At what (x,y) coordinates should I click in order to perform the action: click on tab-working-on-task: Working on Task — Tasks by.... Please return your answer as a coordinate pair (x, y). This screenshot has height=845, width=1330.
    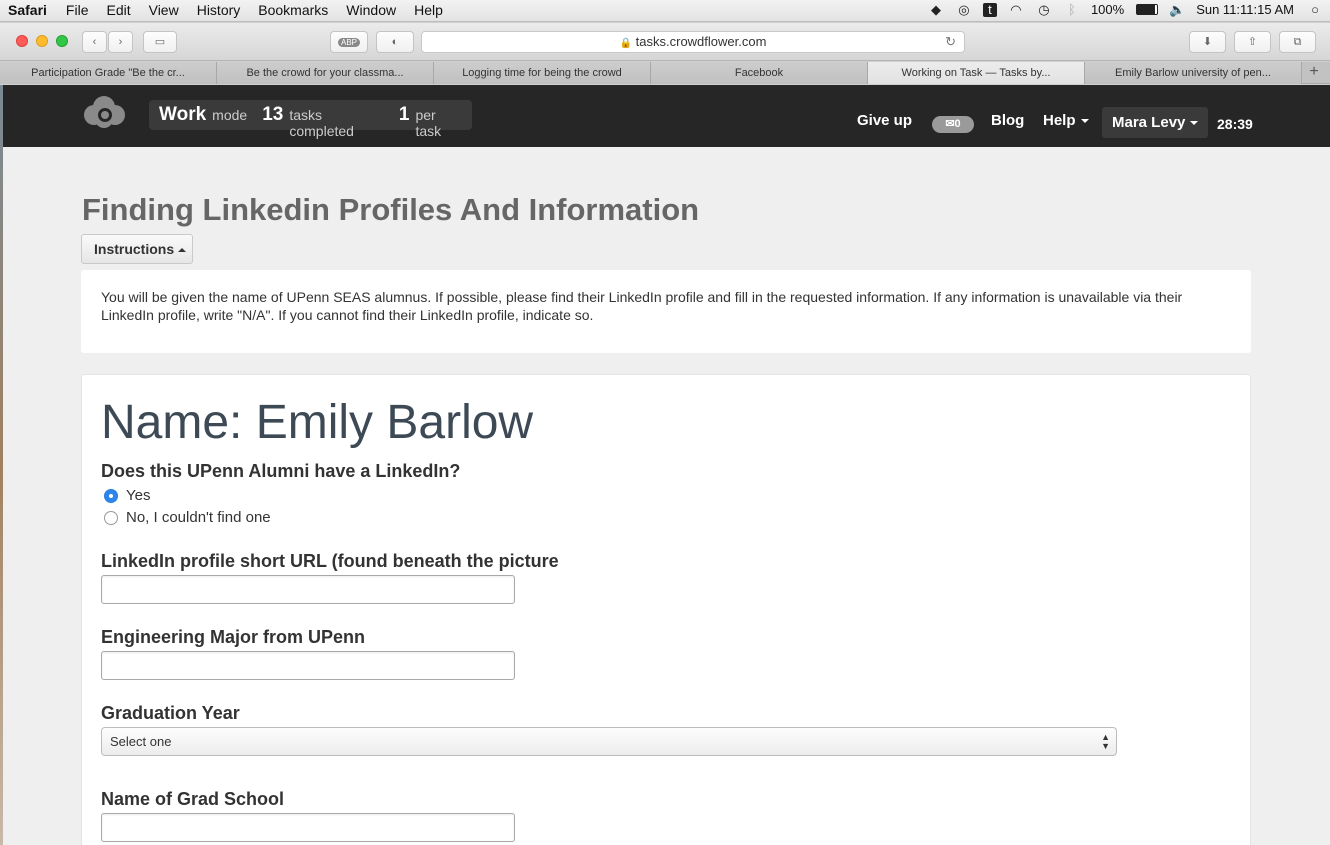
    Looking at the image, I should click on (976, 73).